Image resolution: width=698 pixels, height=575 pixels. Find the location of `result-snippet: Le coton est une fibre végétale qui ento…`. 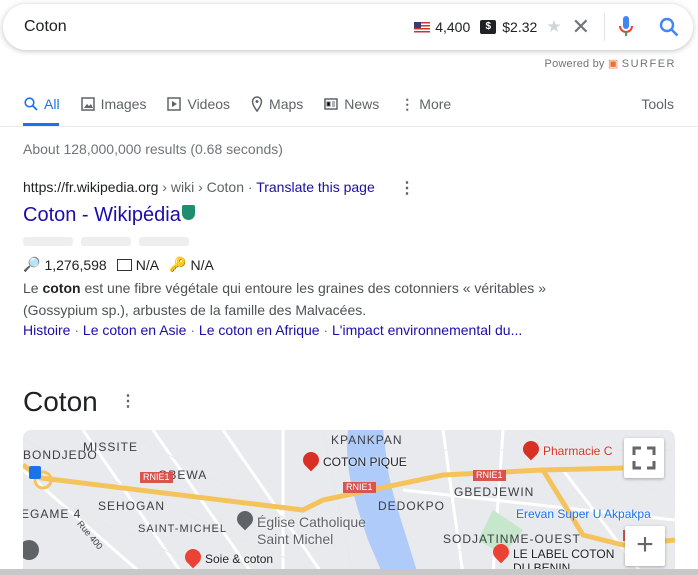

result-snippet: Le coton est une fibre végétale qui ento… is located at coordinates (293, 299).